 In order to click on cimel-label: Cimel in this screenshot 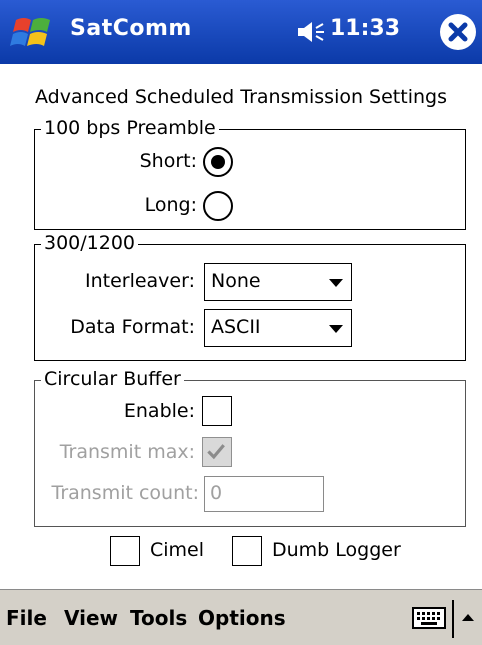, I will do `click(177, 550)`.